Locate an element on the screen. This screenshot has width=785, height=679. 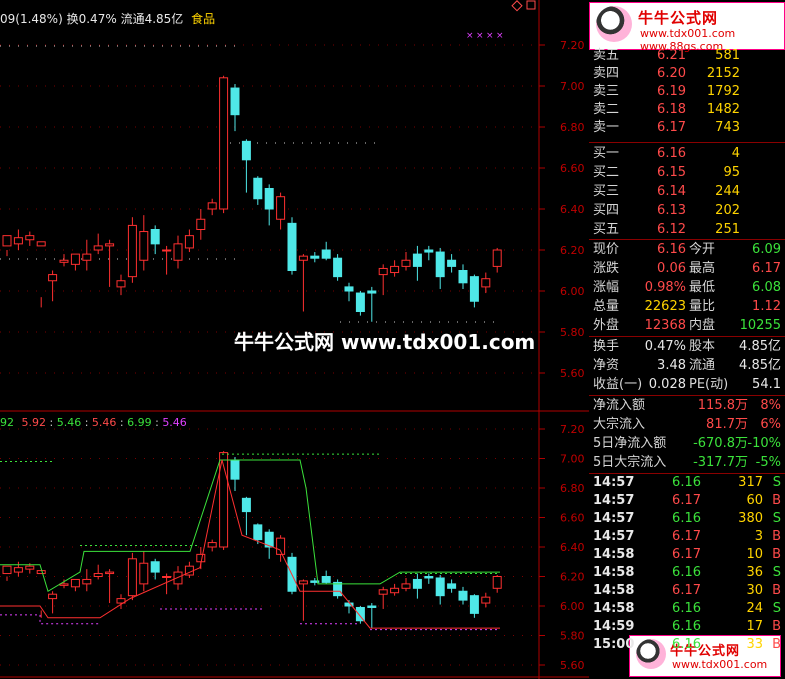
indicator-value-4: 5.46 is located at coordinates (104, 422).